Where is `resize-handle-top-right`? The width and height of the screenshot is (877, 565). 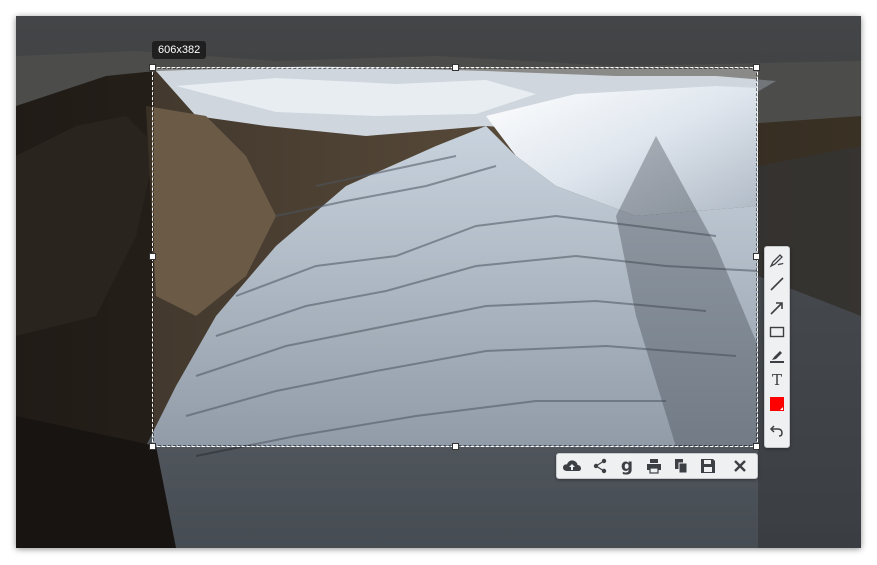
resize-handle-top-right is located at coordinates (756, 67).